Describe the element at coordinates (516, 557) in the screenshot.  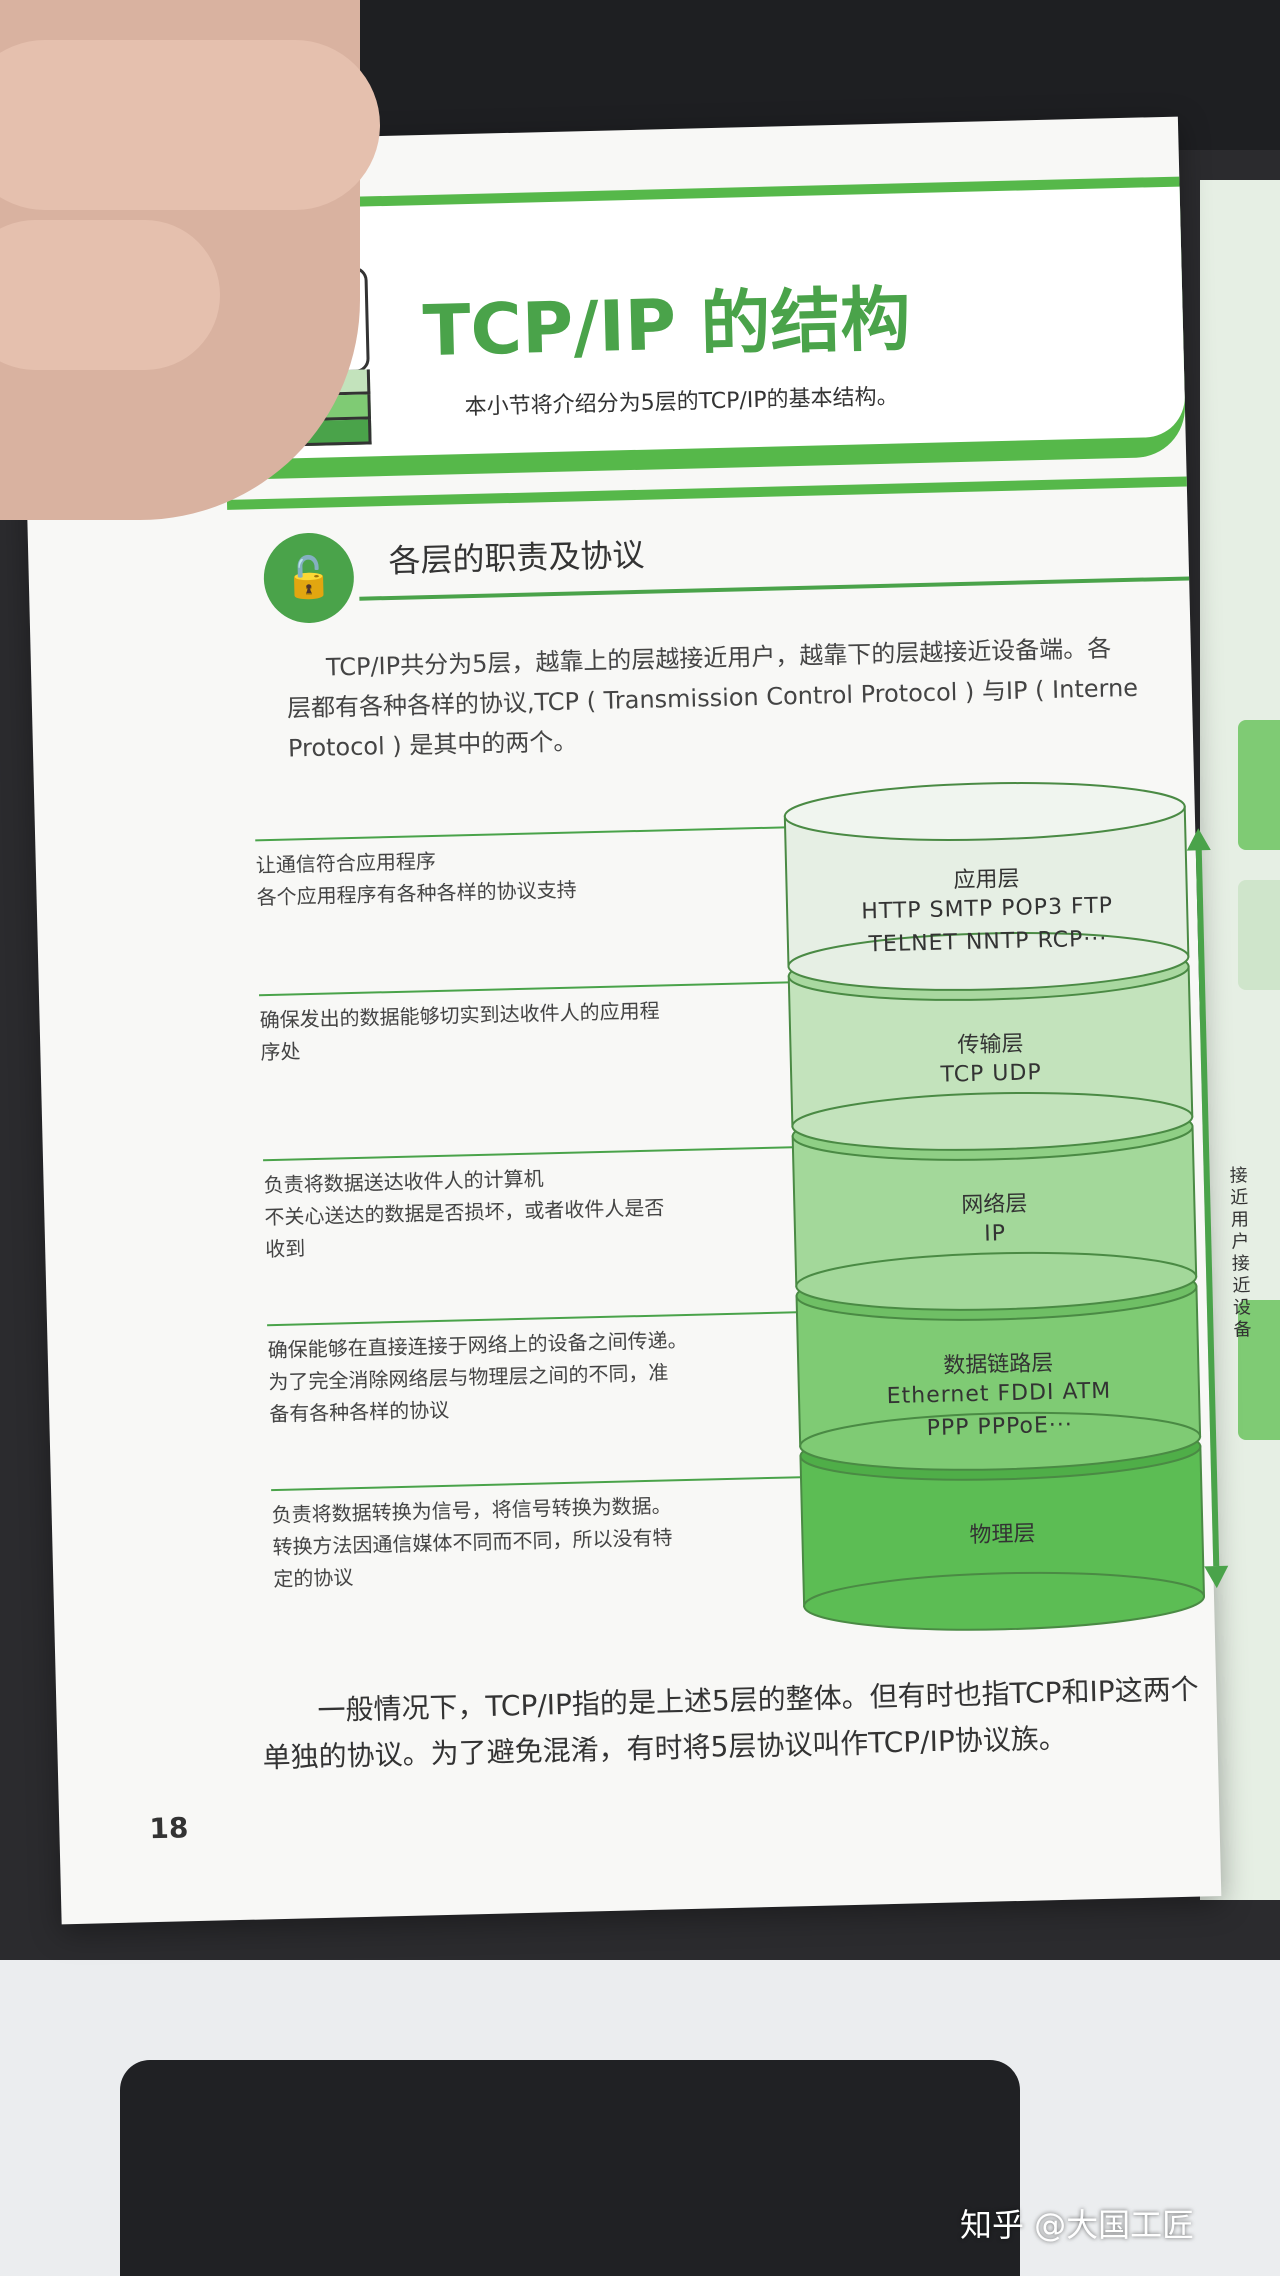
I see `section-title: 各层的职责及协议` at that location.